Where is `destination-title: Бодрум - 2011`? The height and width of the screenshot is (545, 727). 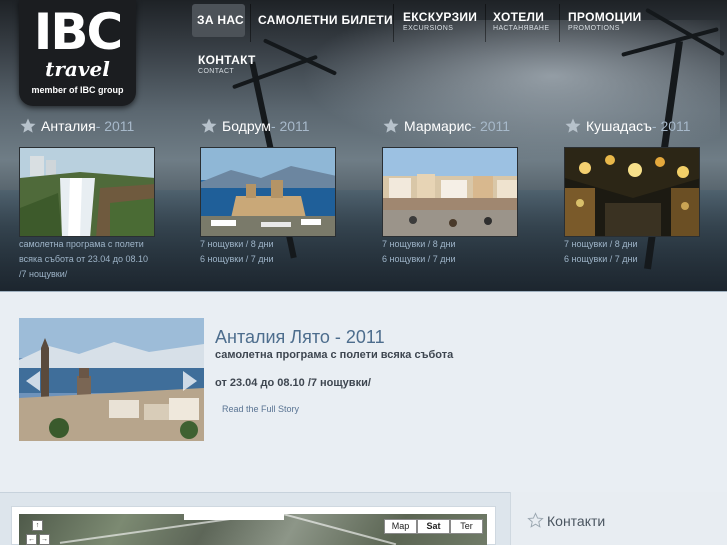 destination-title: Бодрум - 2011 is located at coordinates (270, 126).